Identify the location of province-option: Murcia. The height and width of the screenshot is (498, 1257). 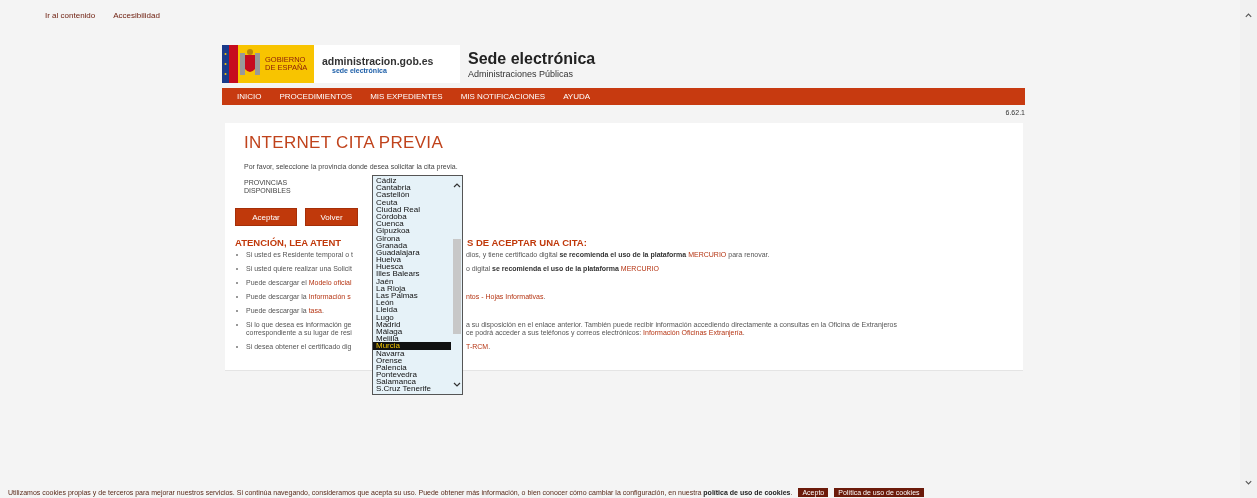
(412, 346).